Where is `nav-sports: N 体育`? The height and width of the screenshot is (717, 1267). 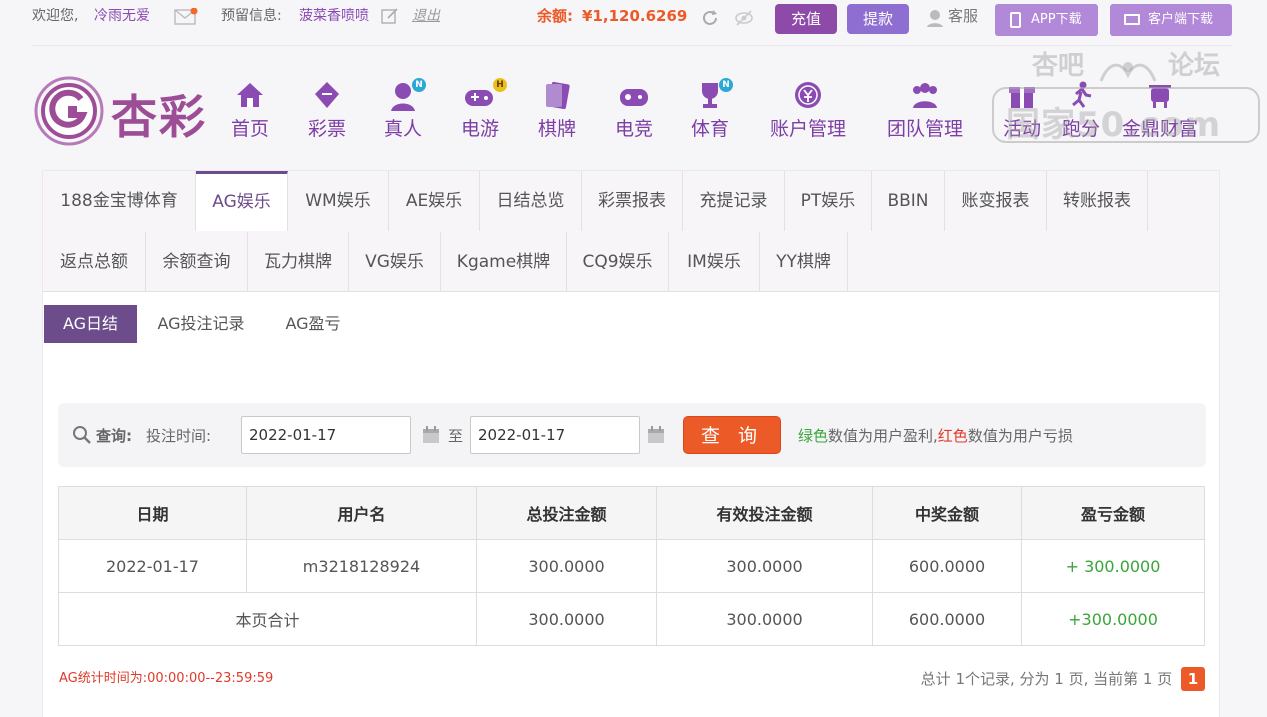
nav-sports: N 体育 is located at coordinates (711, 110).